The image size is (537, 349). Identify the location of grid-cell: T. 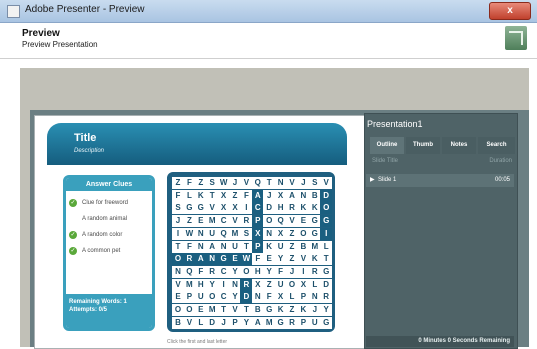
(269, 183).